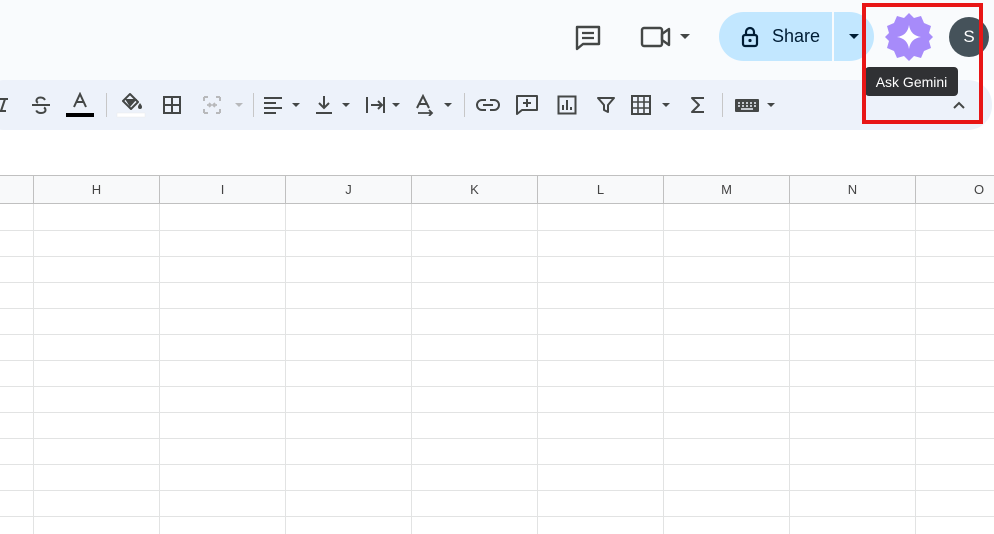  Describe the element at coordinates (955, 189) in the screenshot. I see `column-header-o: O` at that location.